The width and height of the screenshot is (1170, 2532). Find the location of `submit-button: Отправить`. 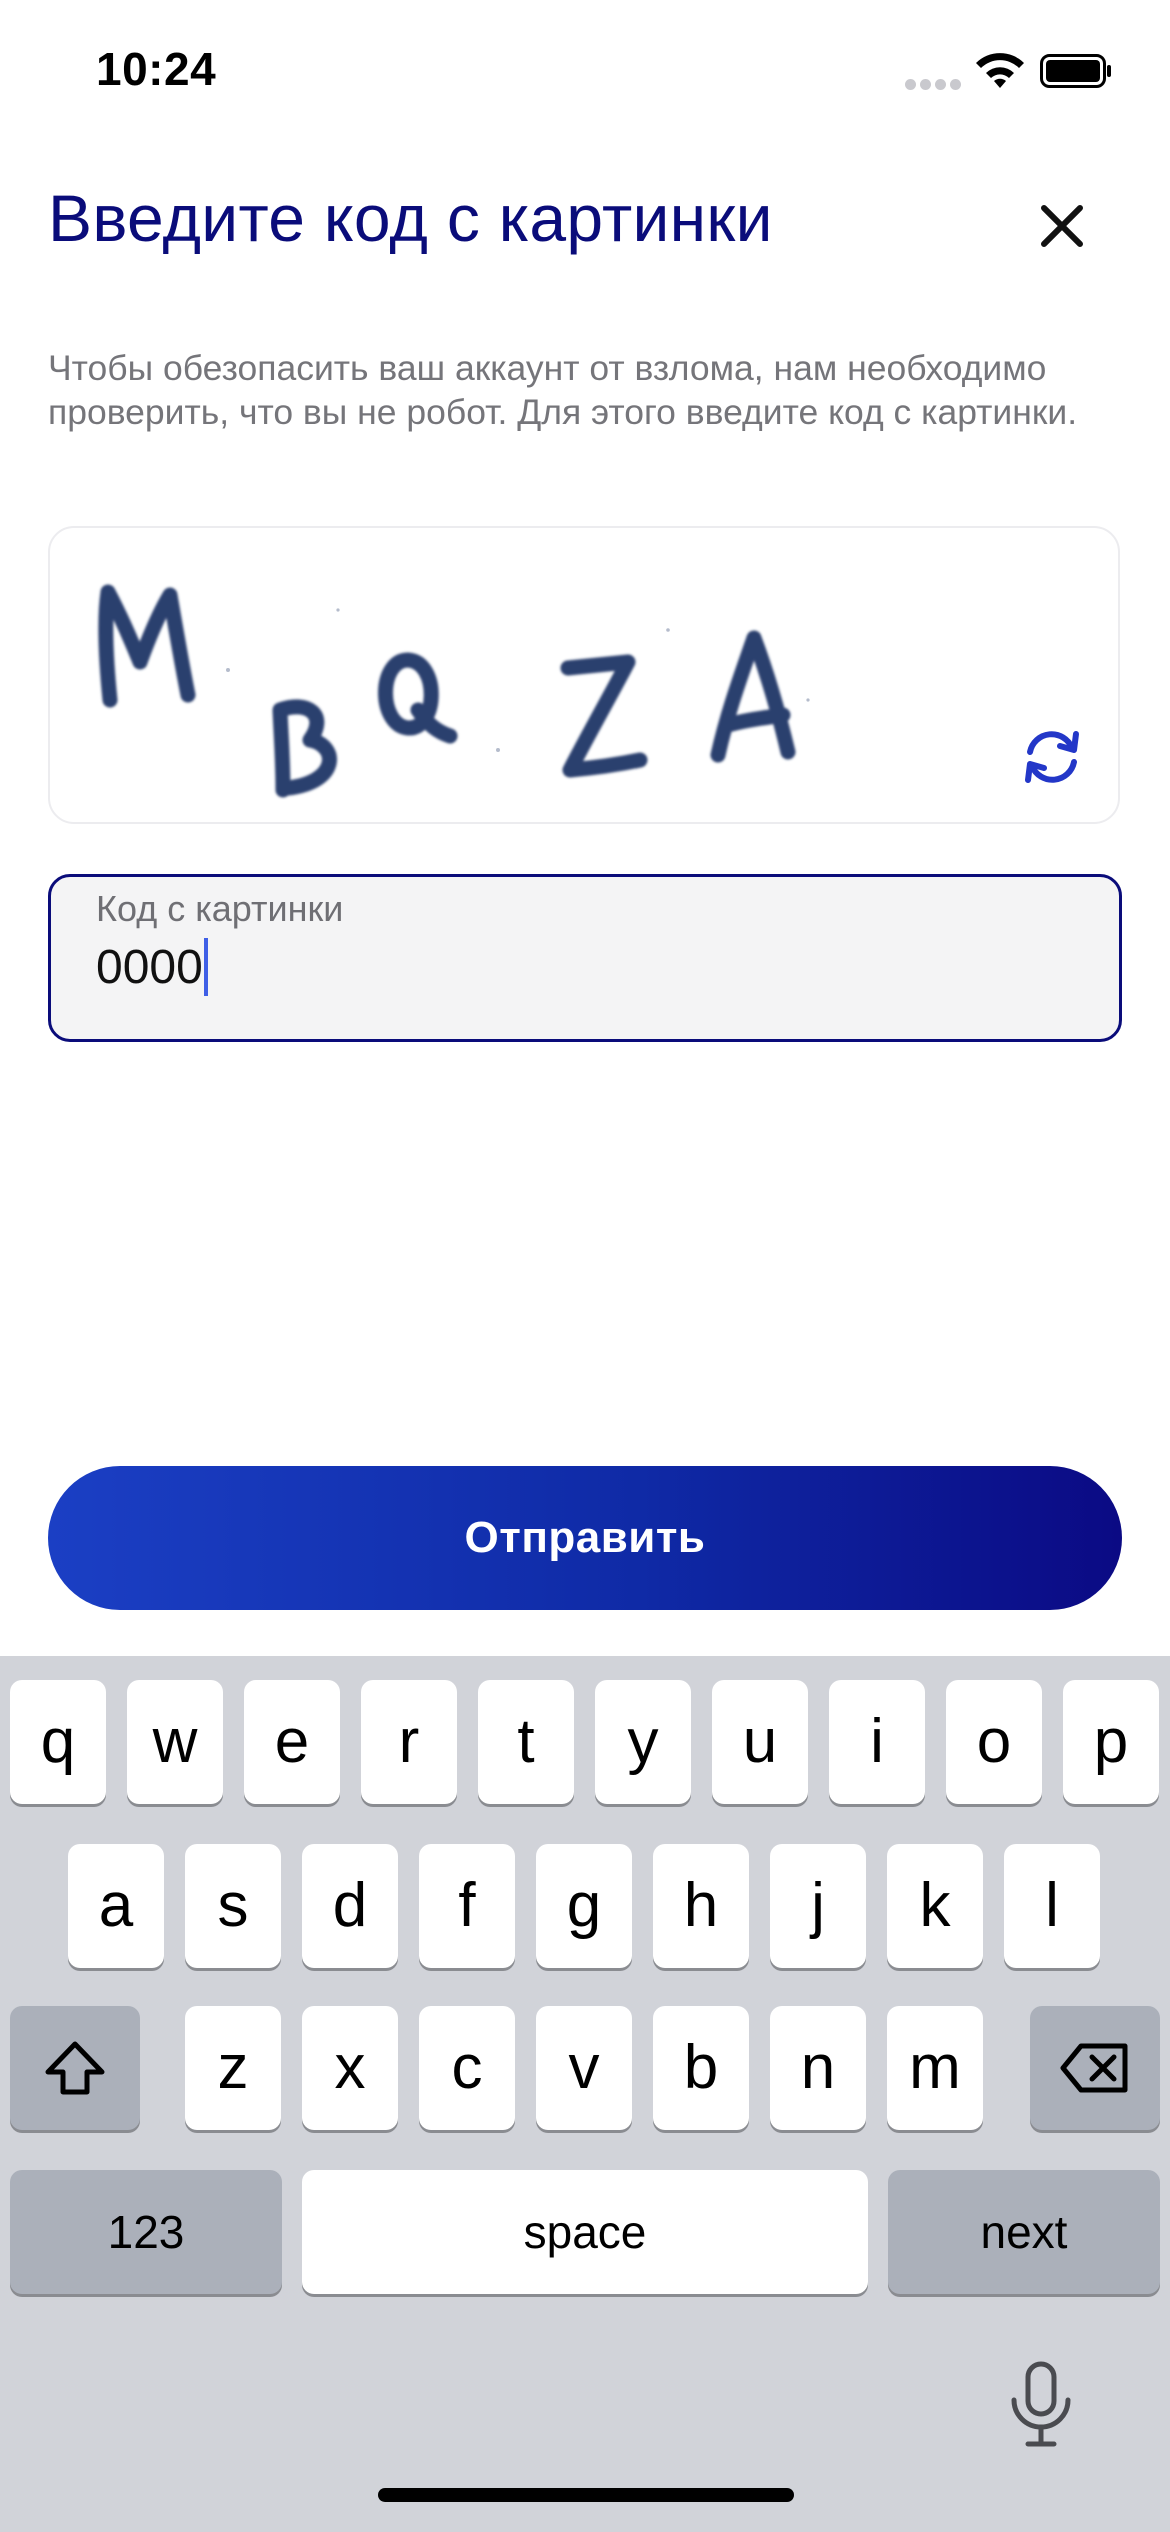

submit-button: Отправить is located at coordinates (585, 1538).